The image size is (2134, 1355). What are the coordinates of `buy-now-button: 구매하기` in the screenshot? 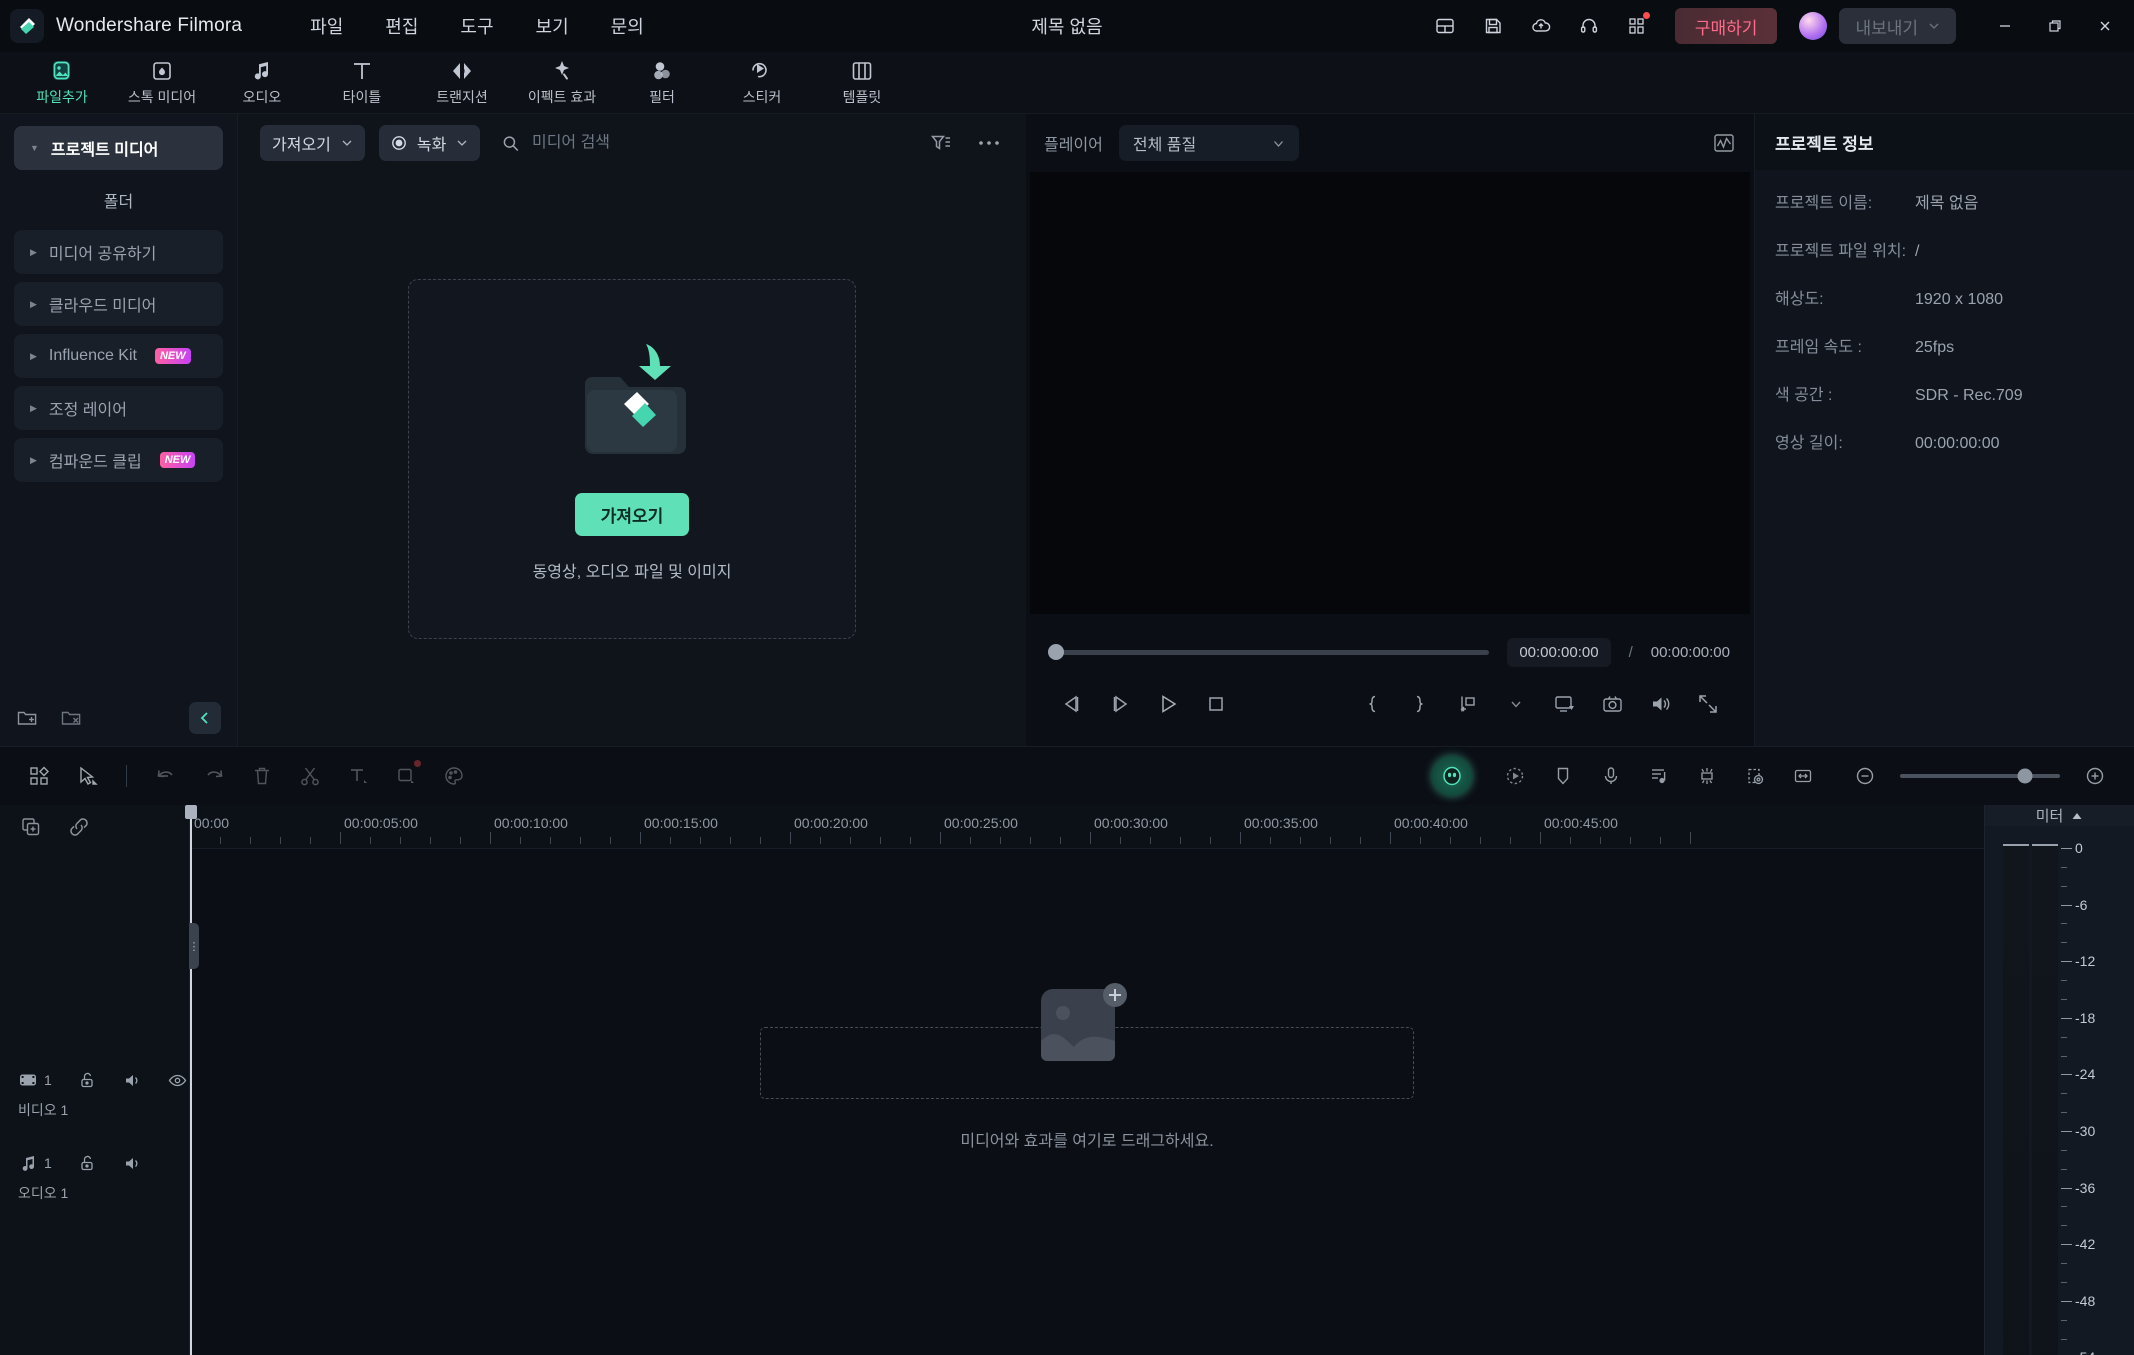 It's located at (1726, 26).